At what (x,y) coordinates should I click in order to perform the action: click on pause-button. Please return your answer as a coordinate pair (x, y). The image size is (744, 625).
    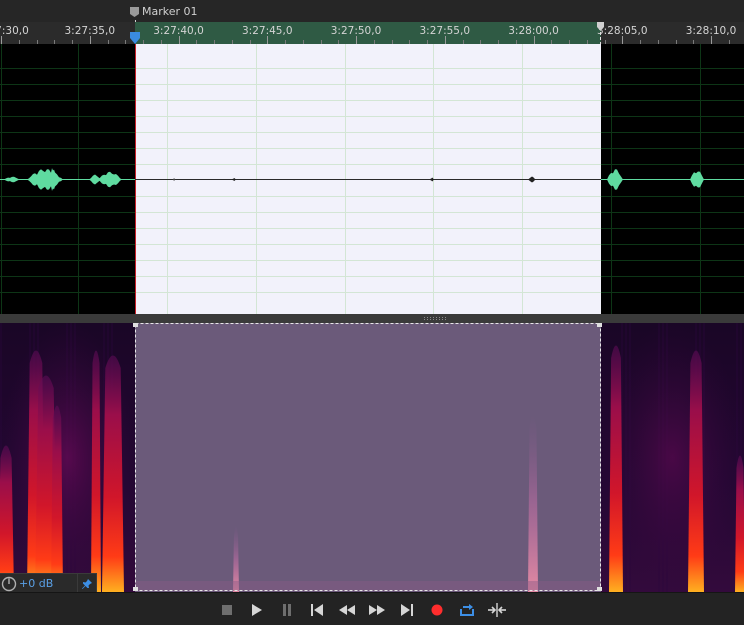
    Looking at the image, I should click on (287, 610).